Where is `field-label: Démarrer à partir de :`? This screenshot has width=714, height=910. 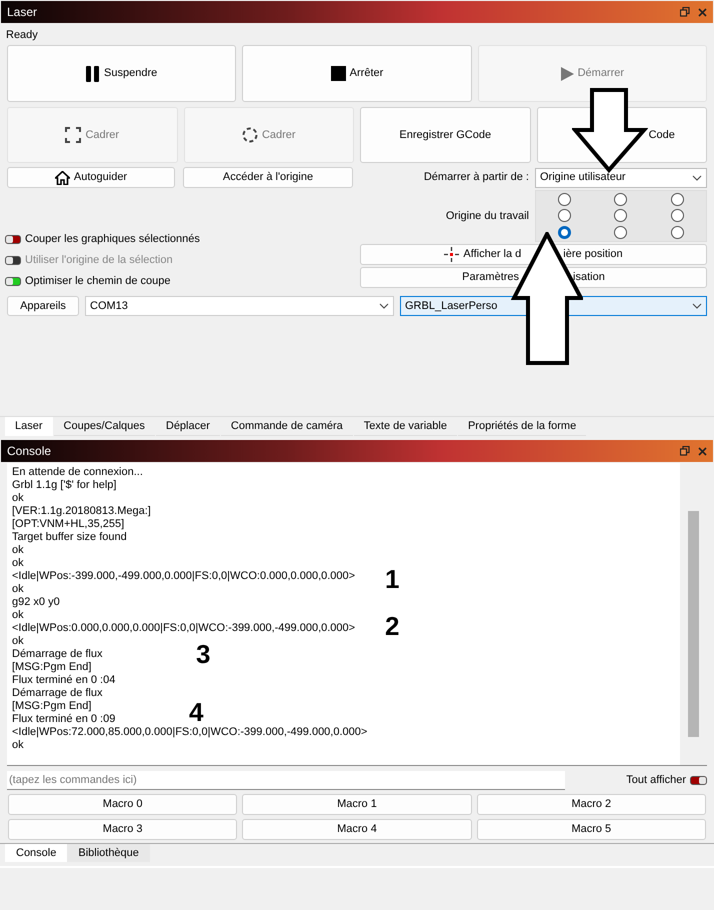
field-label: Démarrer à partir de : is located at coordinates (476, 178).